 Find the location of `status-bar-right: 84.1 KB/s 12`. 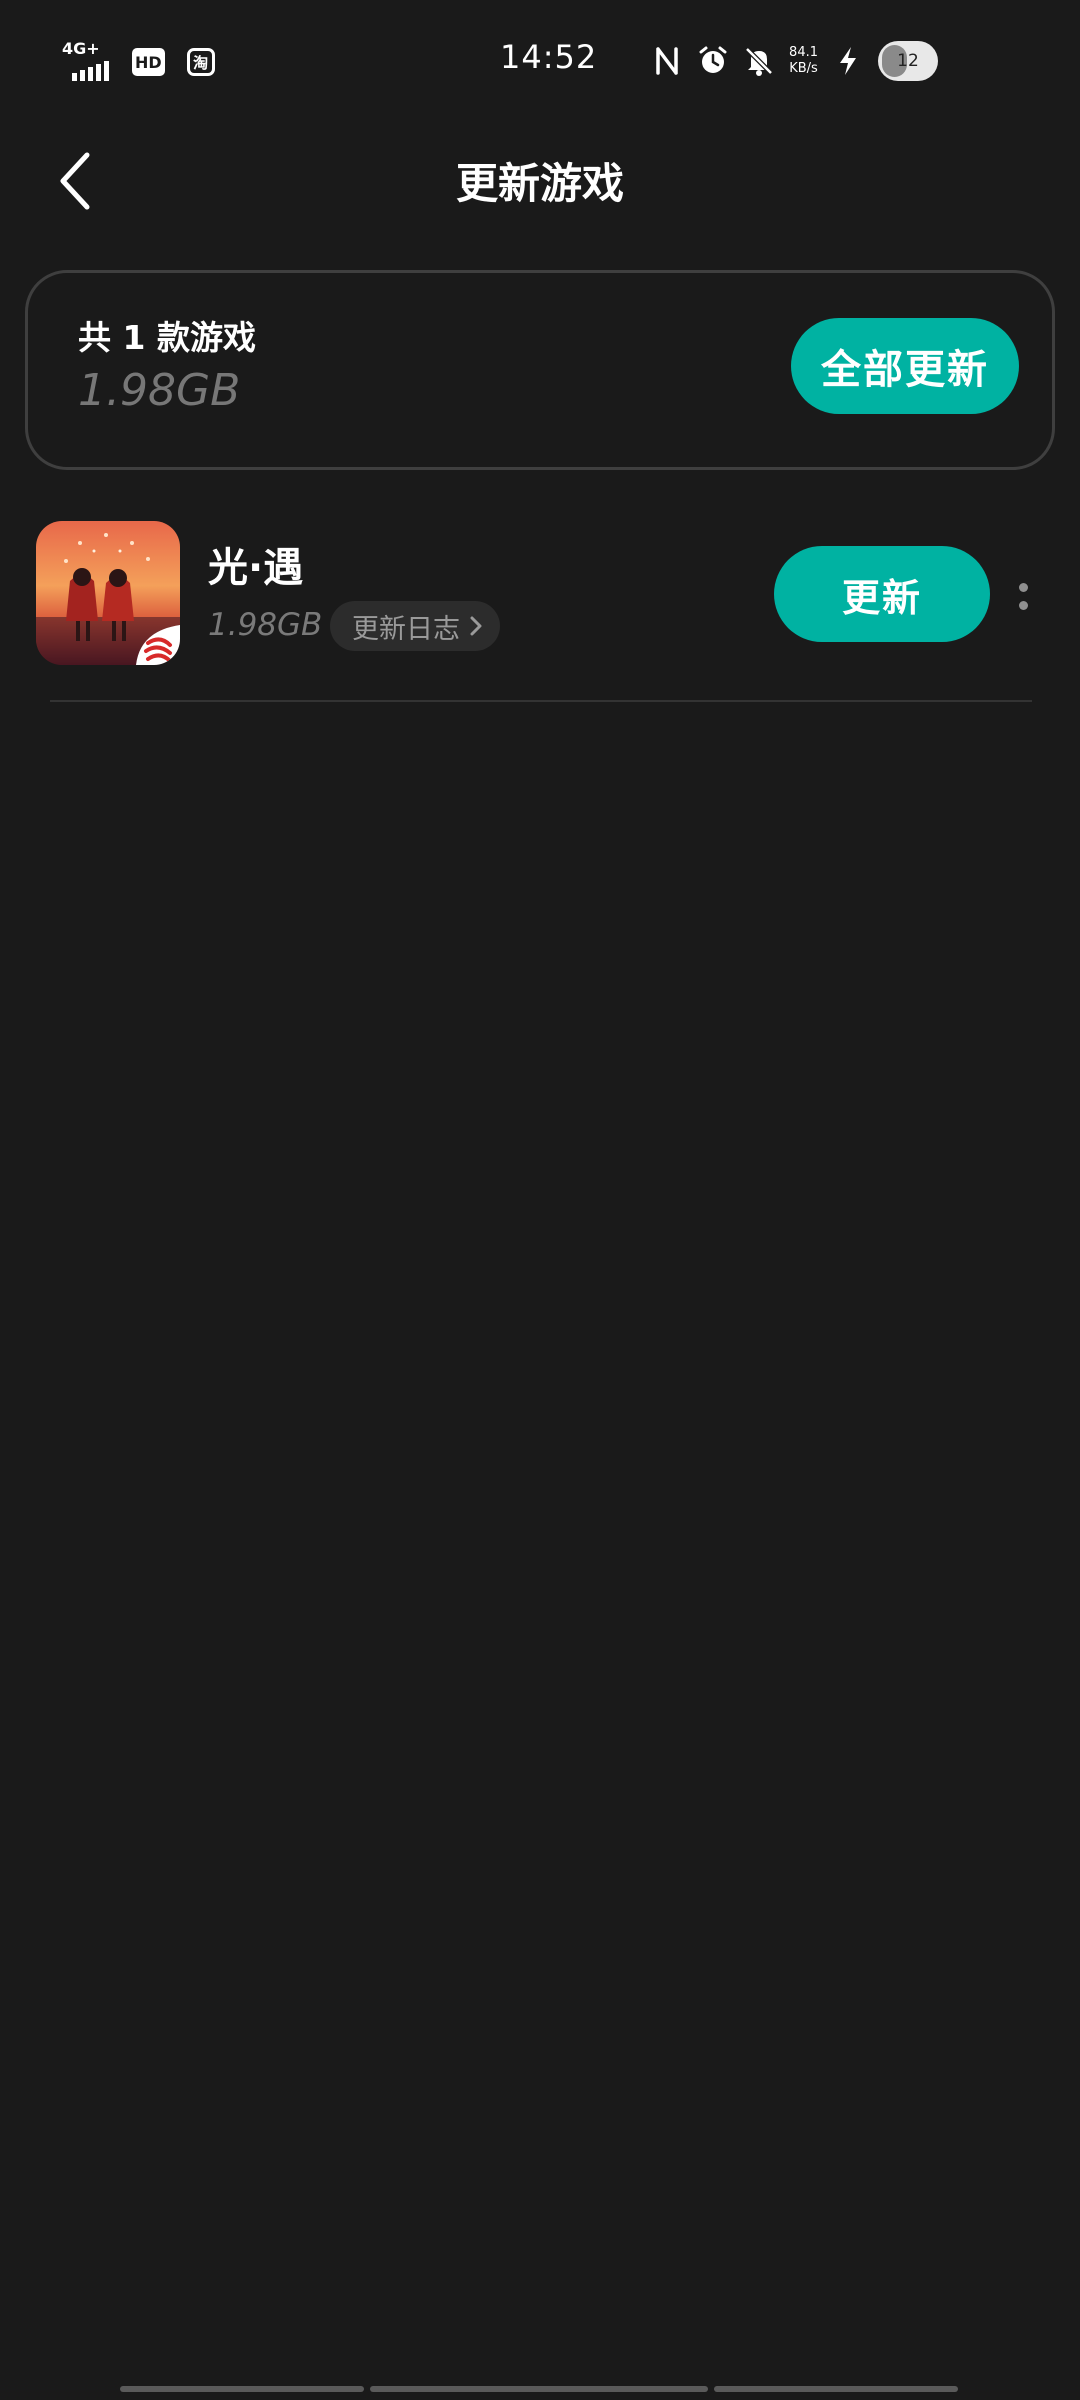

status-bar-right: 84.1 KB/s 12 is located at coordinates (794, 61).